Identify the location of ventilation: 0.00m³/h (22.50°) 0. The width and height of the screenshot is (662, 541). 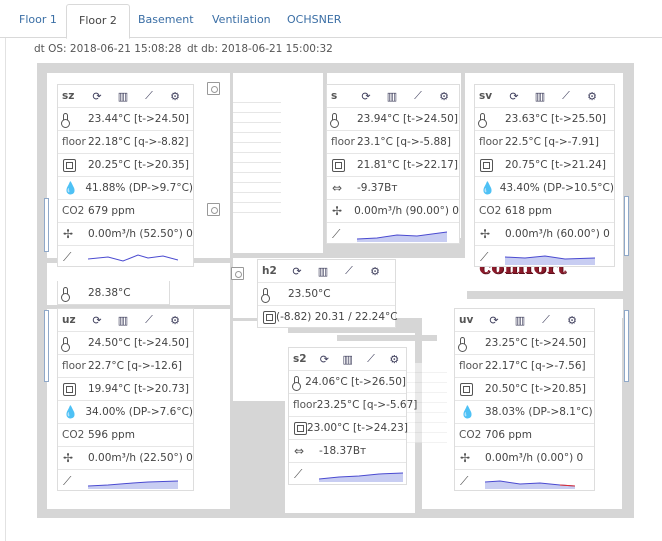
(140, 458).